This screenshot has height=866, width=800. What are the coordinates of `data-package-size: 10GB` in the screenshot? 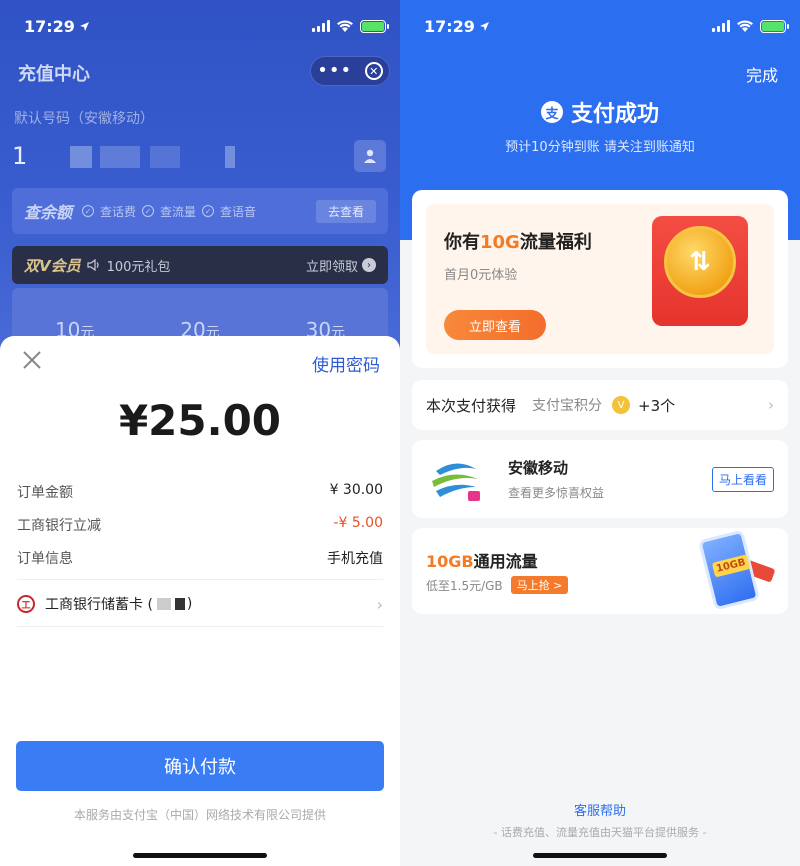 It's located at (450, 561).